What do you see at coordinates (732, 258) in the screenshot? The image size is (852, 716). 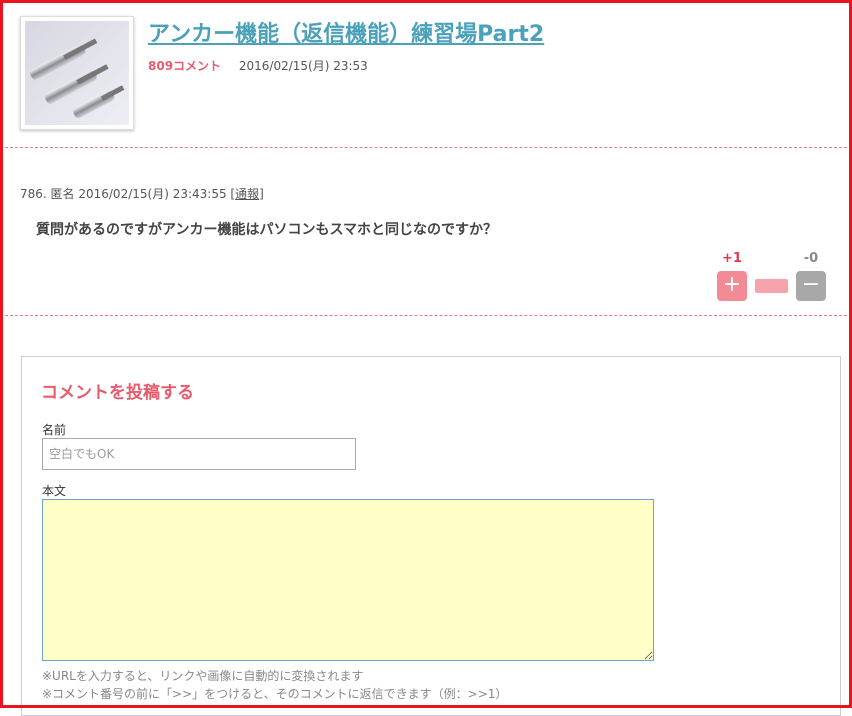 I see `plus-count: +1` at bounding box center [732, 258].